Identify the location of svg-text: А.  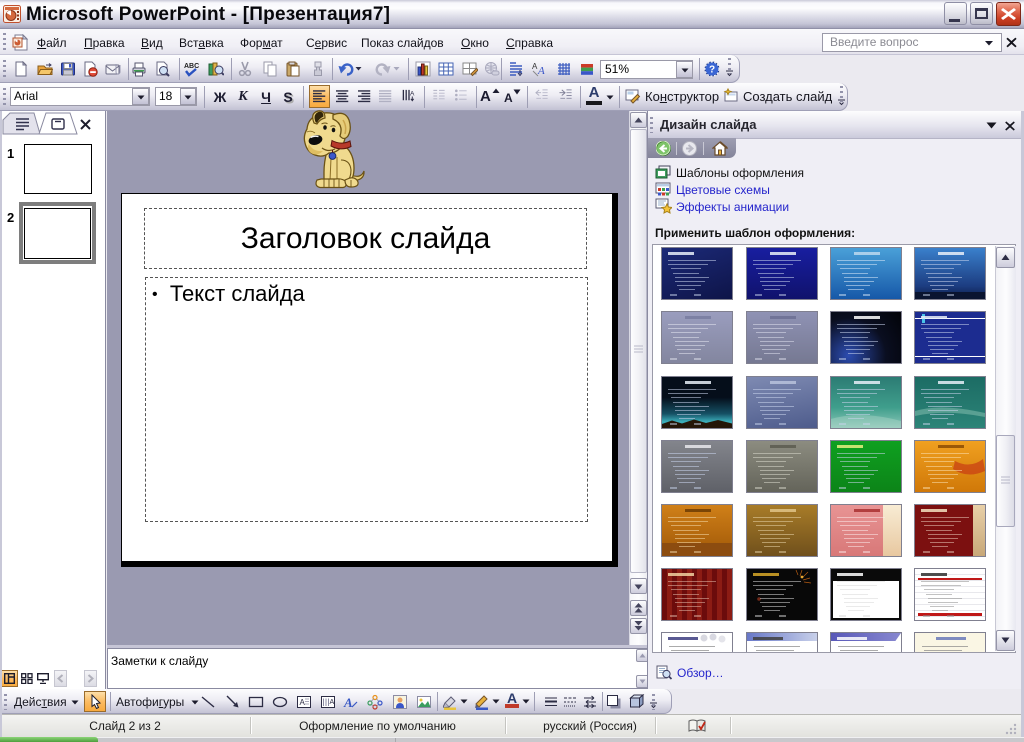
(332, 702).